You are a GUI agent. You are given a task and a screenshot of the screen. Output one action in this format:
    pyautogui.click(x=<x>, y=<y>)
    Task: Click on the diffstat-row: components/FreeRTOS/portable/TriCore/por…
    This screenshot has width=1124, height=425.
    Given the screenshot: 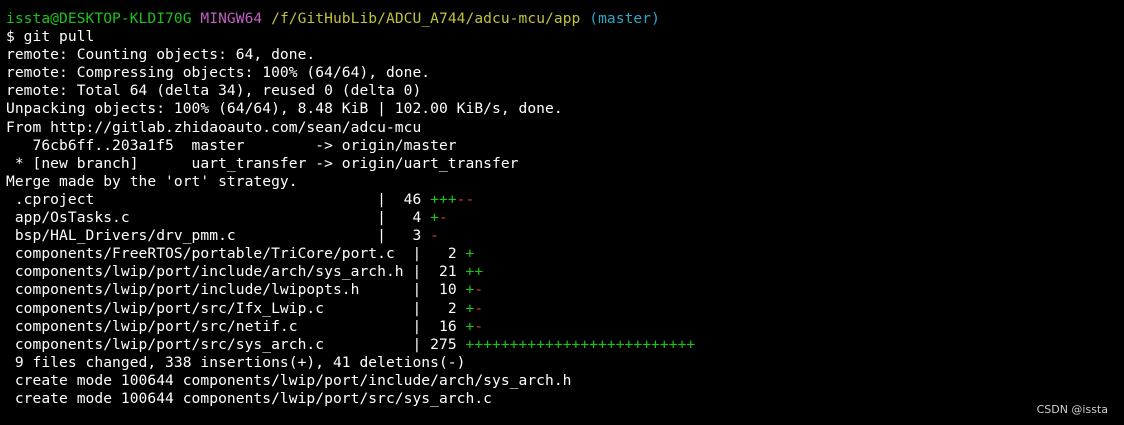 What is the action you would take?
    pyautogui.click(x=565, y=254)
    